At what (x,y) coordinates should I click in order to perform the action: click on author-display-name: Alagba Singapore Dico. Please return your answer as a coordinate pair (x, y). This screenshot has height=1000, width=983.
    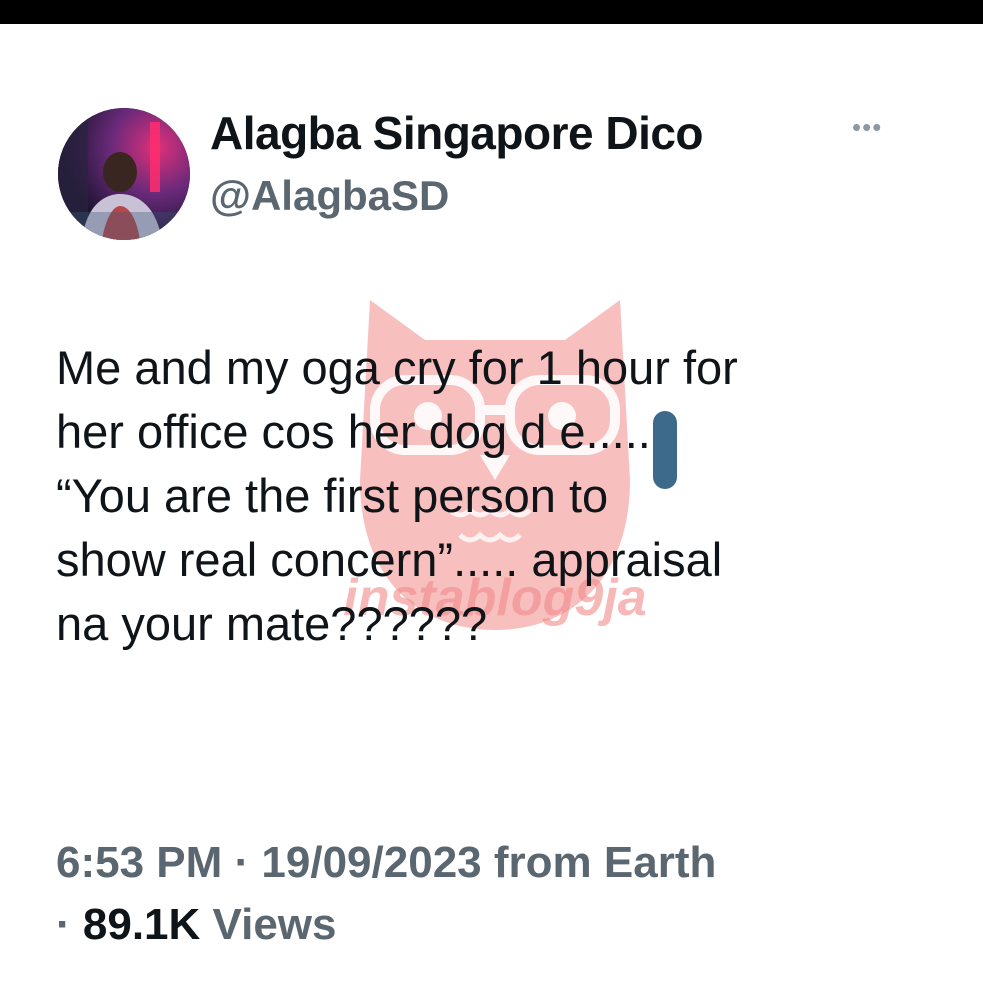
    Looking at the image, I should click on (457, 133).